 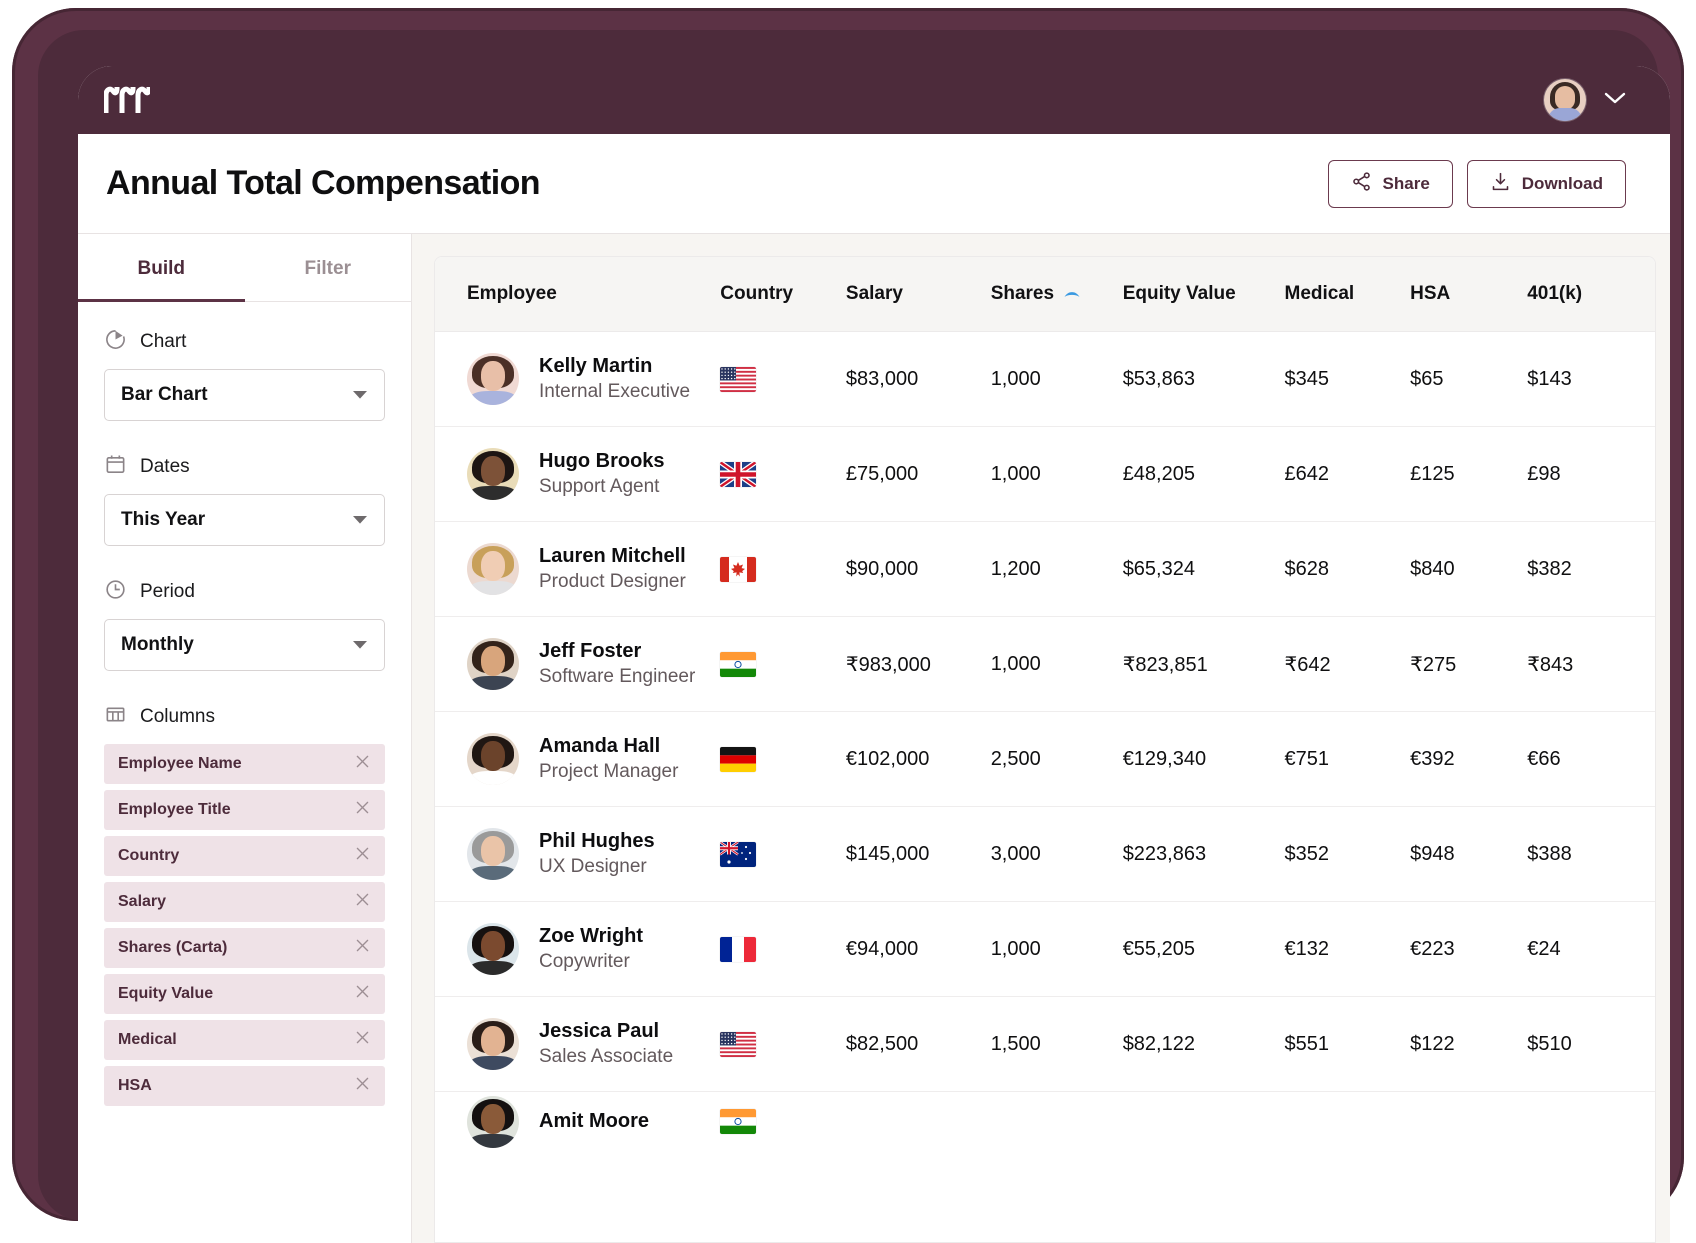 What do you see at coordinates (1591, 949) in the screenshot?
I see `401k-cell: €24` at bounding box center [1591, 949].